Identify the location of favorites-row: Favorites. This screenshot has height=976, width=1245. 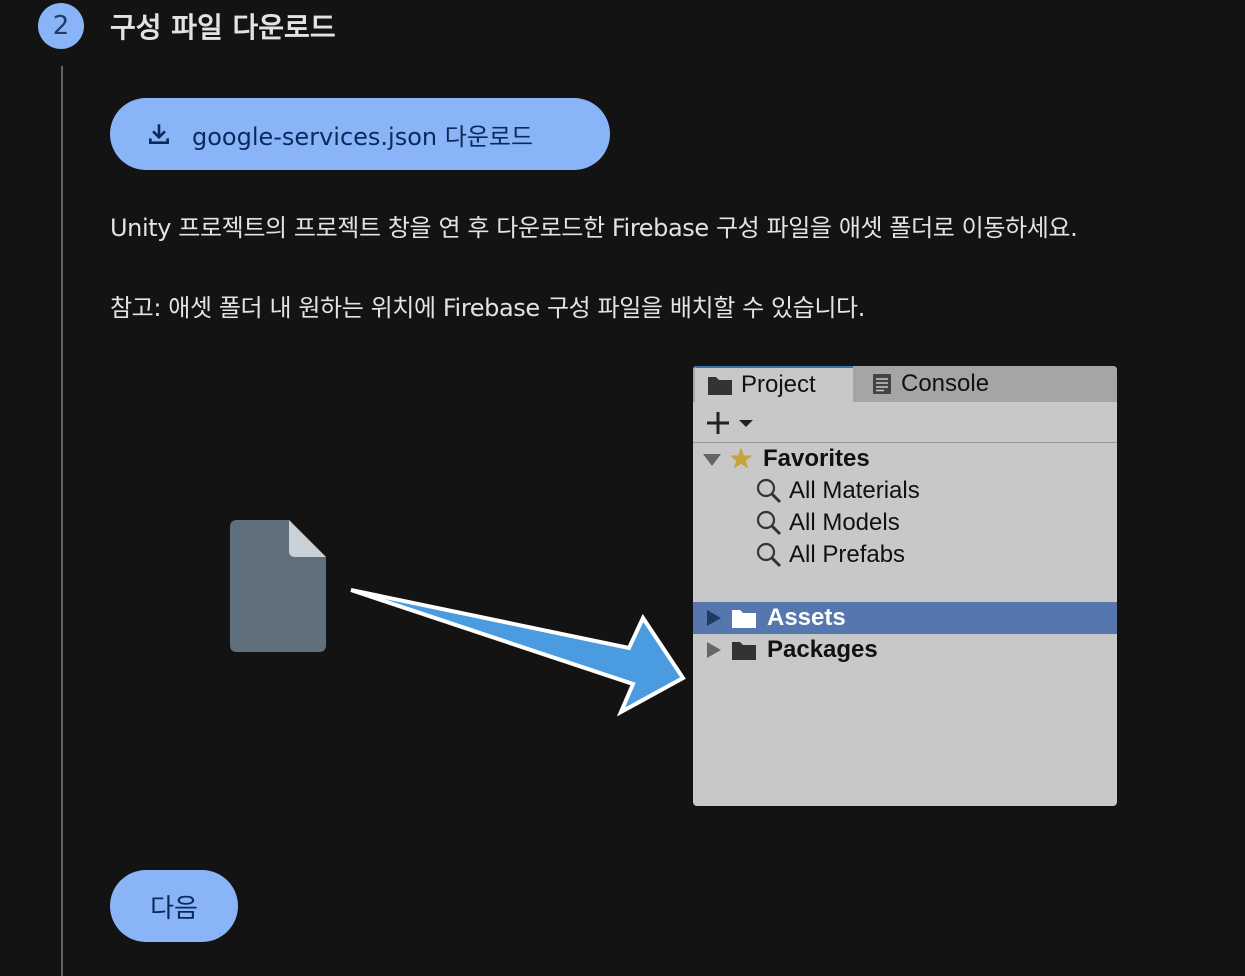
(905, 459).